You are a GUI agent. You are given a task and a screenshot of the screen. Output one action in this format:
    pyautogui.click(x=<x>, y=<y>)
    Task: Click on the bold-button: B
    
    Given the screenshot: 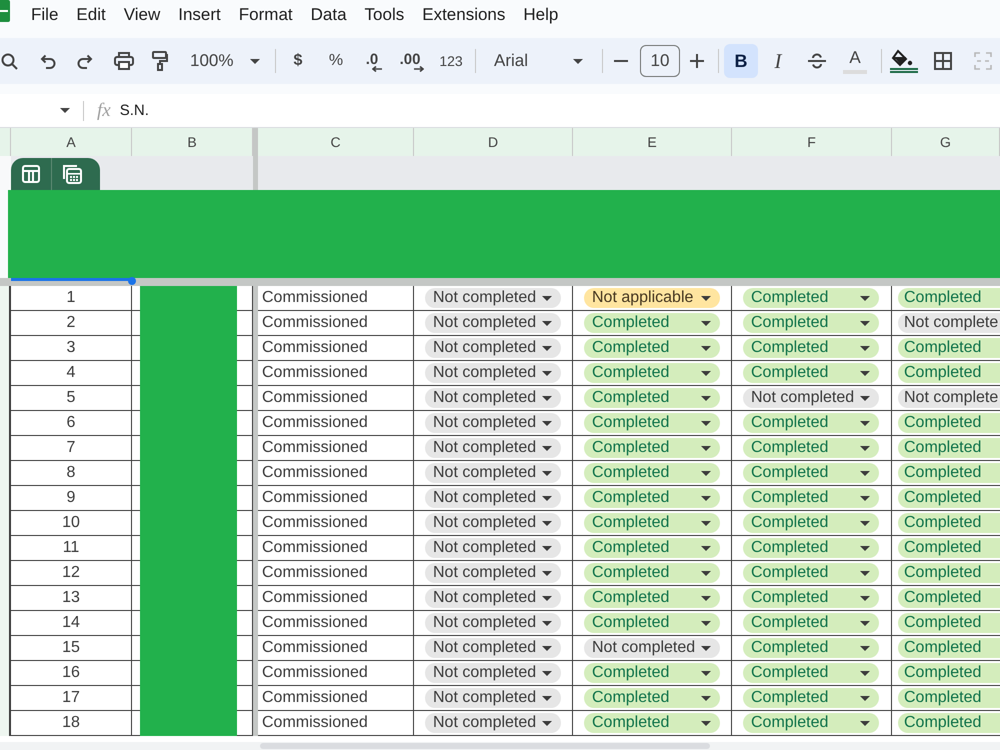 What is the action you would take?
    pyautogui.click(x=741, y=61)
    